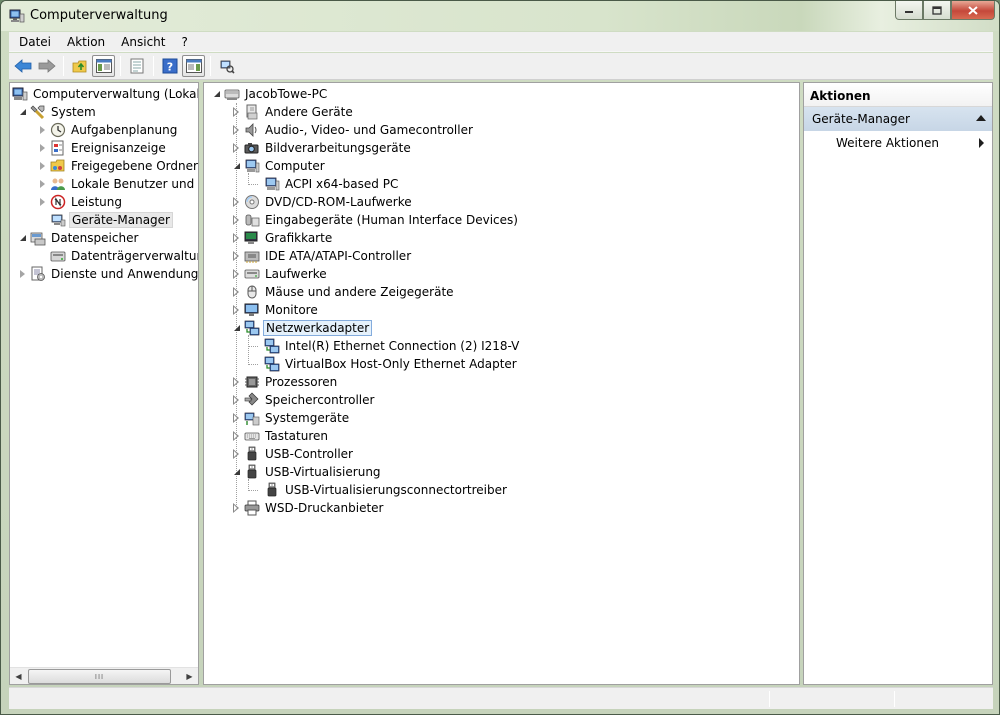 The height and width of the screenshot is (715, 1000). Describe the element at coordinates (322, 256) in the screenshot. I see `device-category-ide-ata-atapi-controller: IDE ATA/ATAPI-Controller` at that location.